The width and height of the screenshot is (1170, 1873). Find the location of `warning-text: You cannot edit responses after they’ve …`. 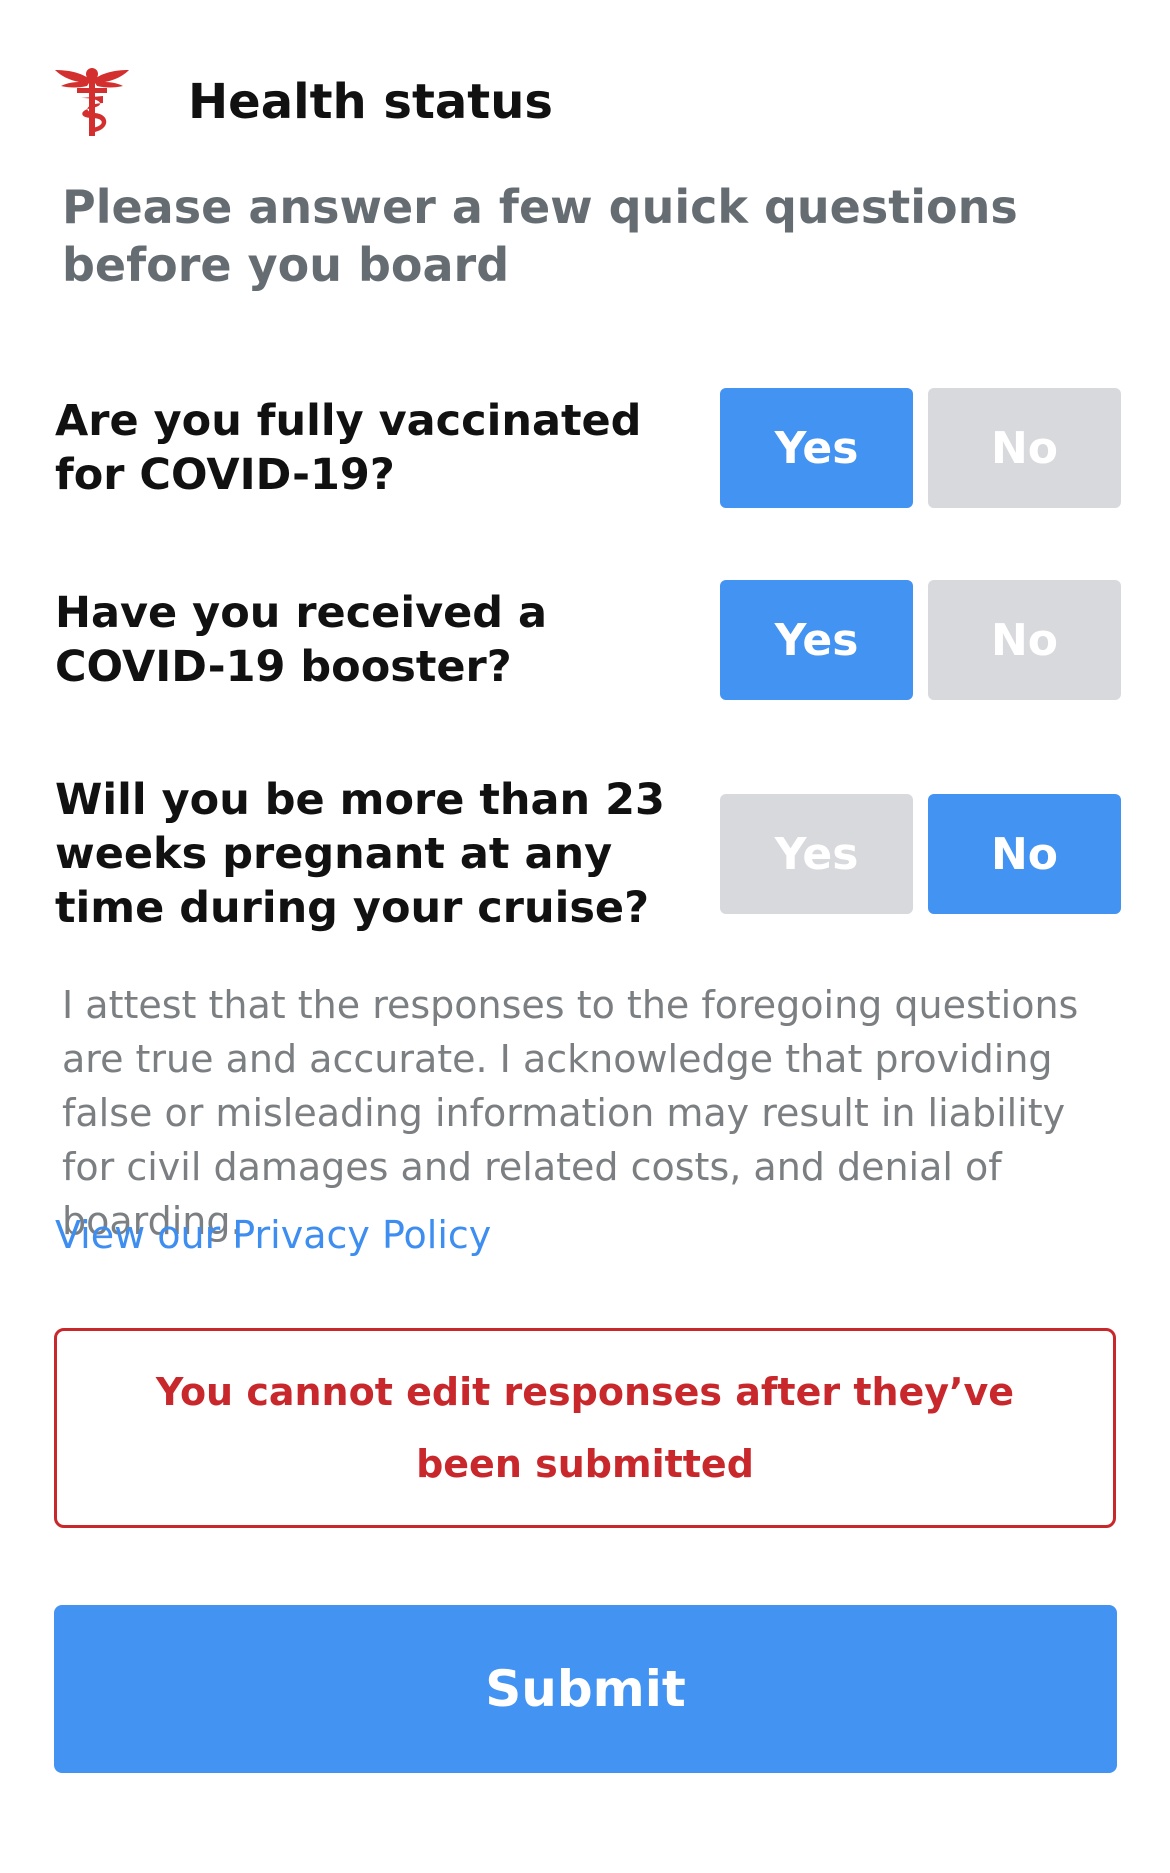

warning-text: You cannot edit responses after they’ve … is located at coordinates (585, 1428).